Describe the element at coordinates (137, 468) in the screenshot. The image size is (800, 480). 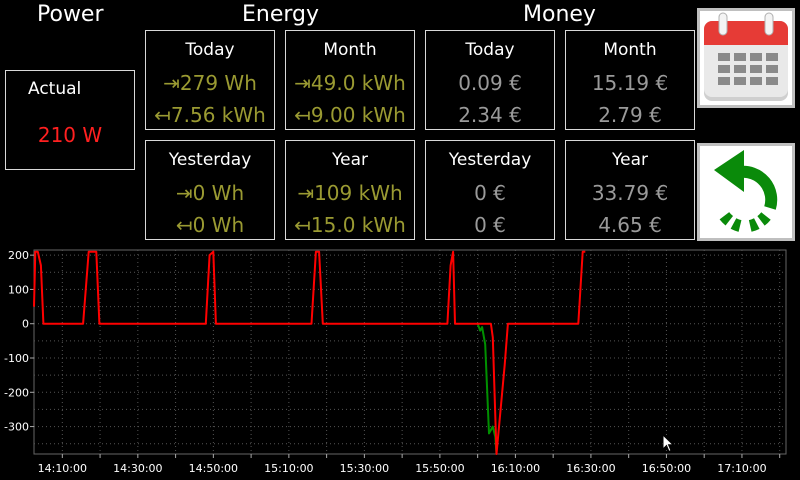
I see `x-tick-label: 14:30:00` at that location.